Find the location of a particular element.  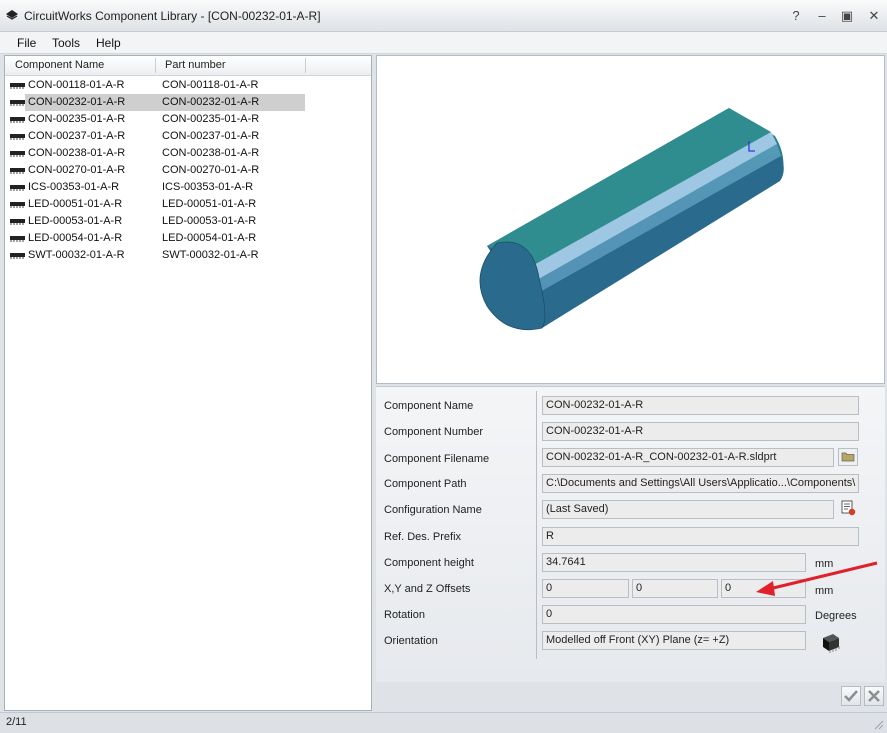

y-offset-field: 0 is located at coordinates (675, 588).